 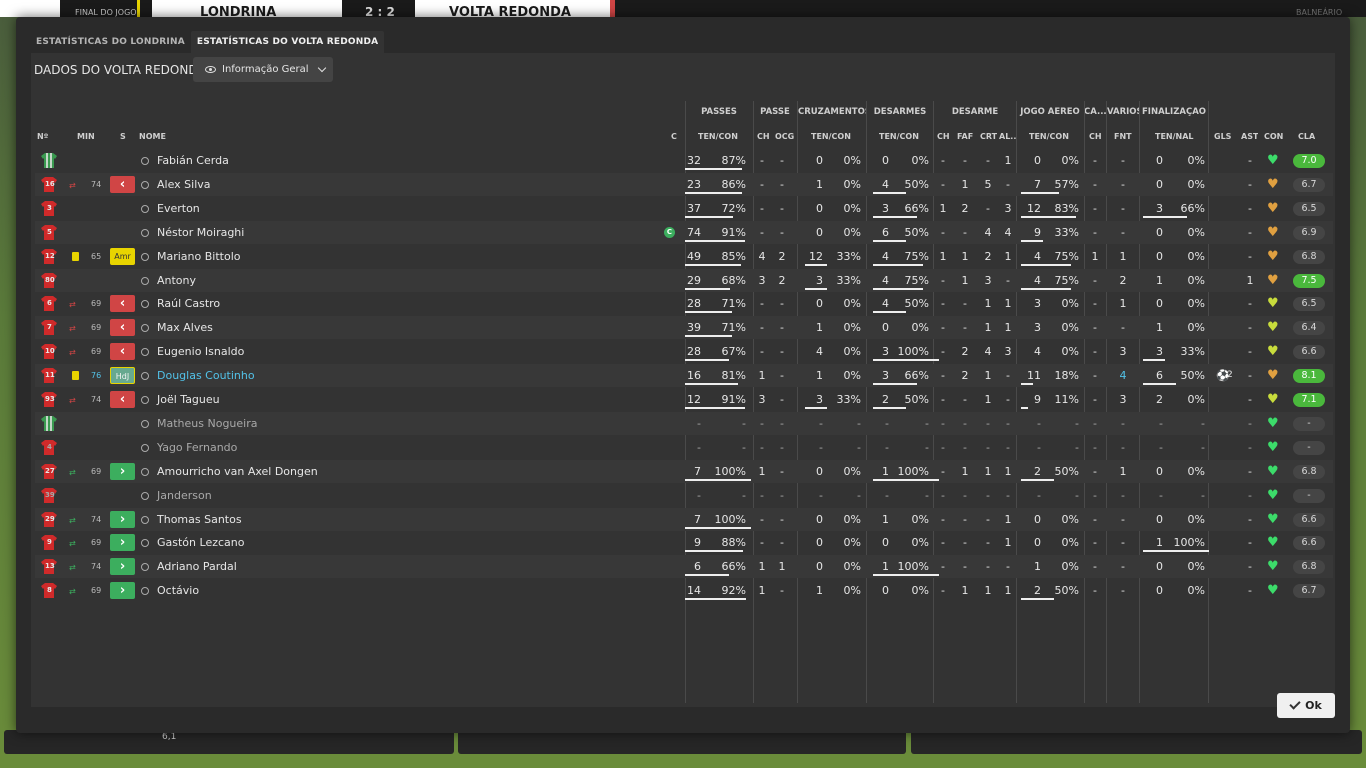 What do you see at coordinates (200, 351) in the screenshot?
I see `player-name: Eugenio Isnaldo` at bounding box center [200, 351].